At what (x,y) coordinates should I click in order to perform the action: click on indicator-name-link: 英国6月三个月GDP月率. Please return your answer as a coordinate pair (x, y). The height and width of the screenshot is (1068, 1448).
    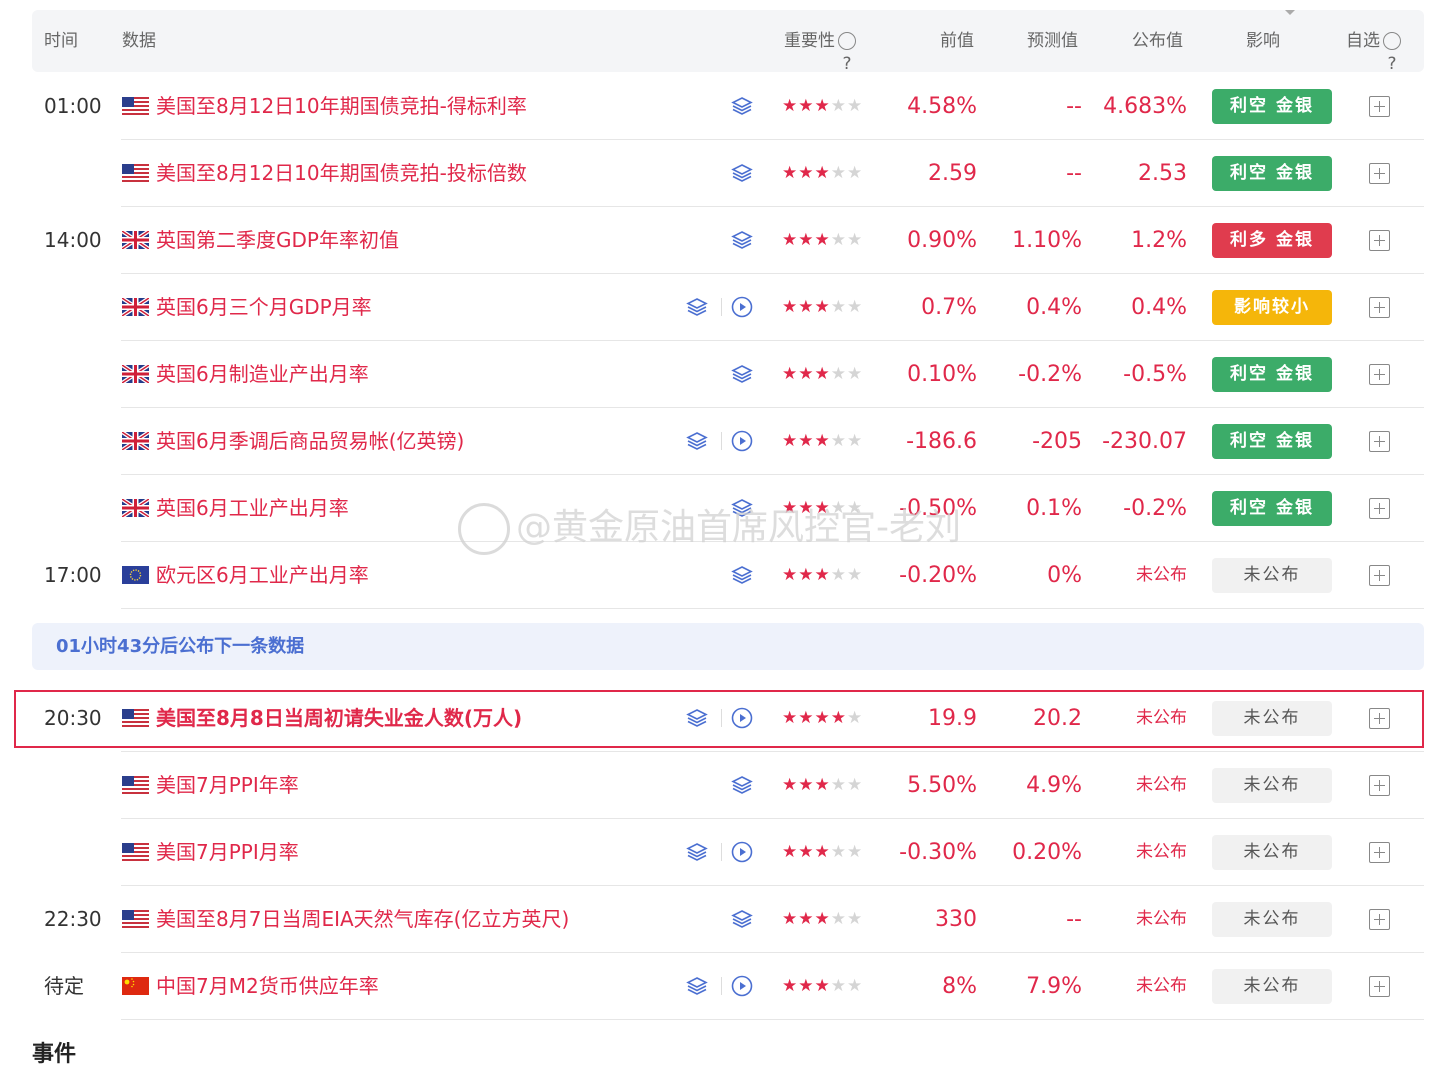
    Looking at the image, I should click on (264, 307).